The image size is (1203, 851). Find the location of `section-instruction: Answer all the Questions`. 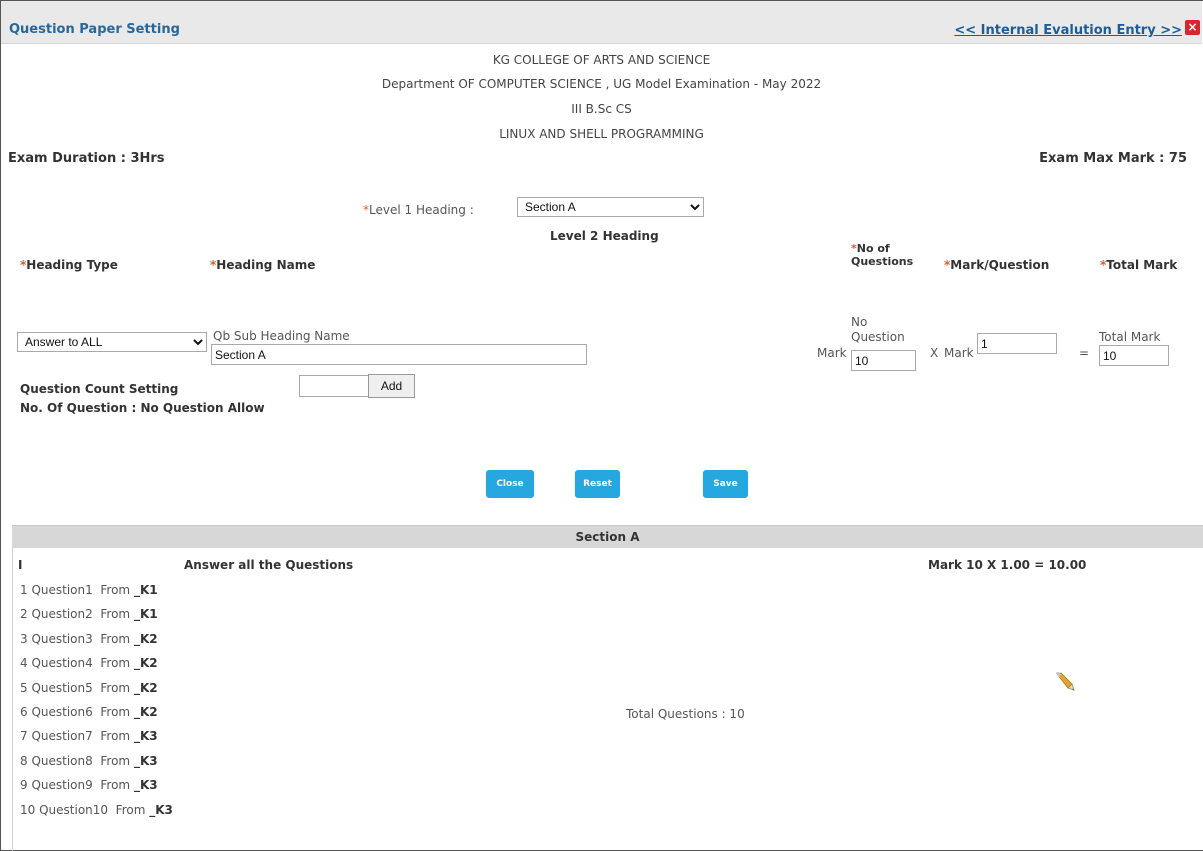

section-instruction: Answer all the Questions is located at coordinates (269, 565).